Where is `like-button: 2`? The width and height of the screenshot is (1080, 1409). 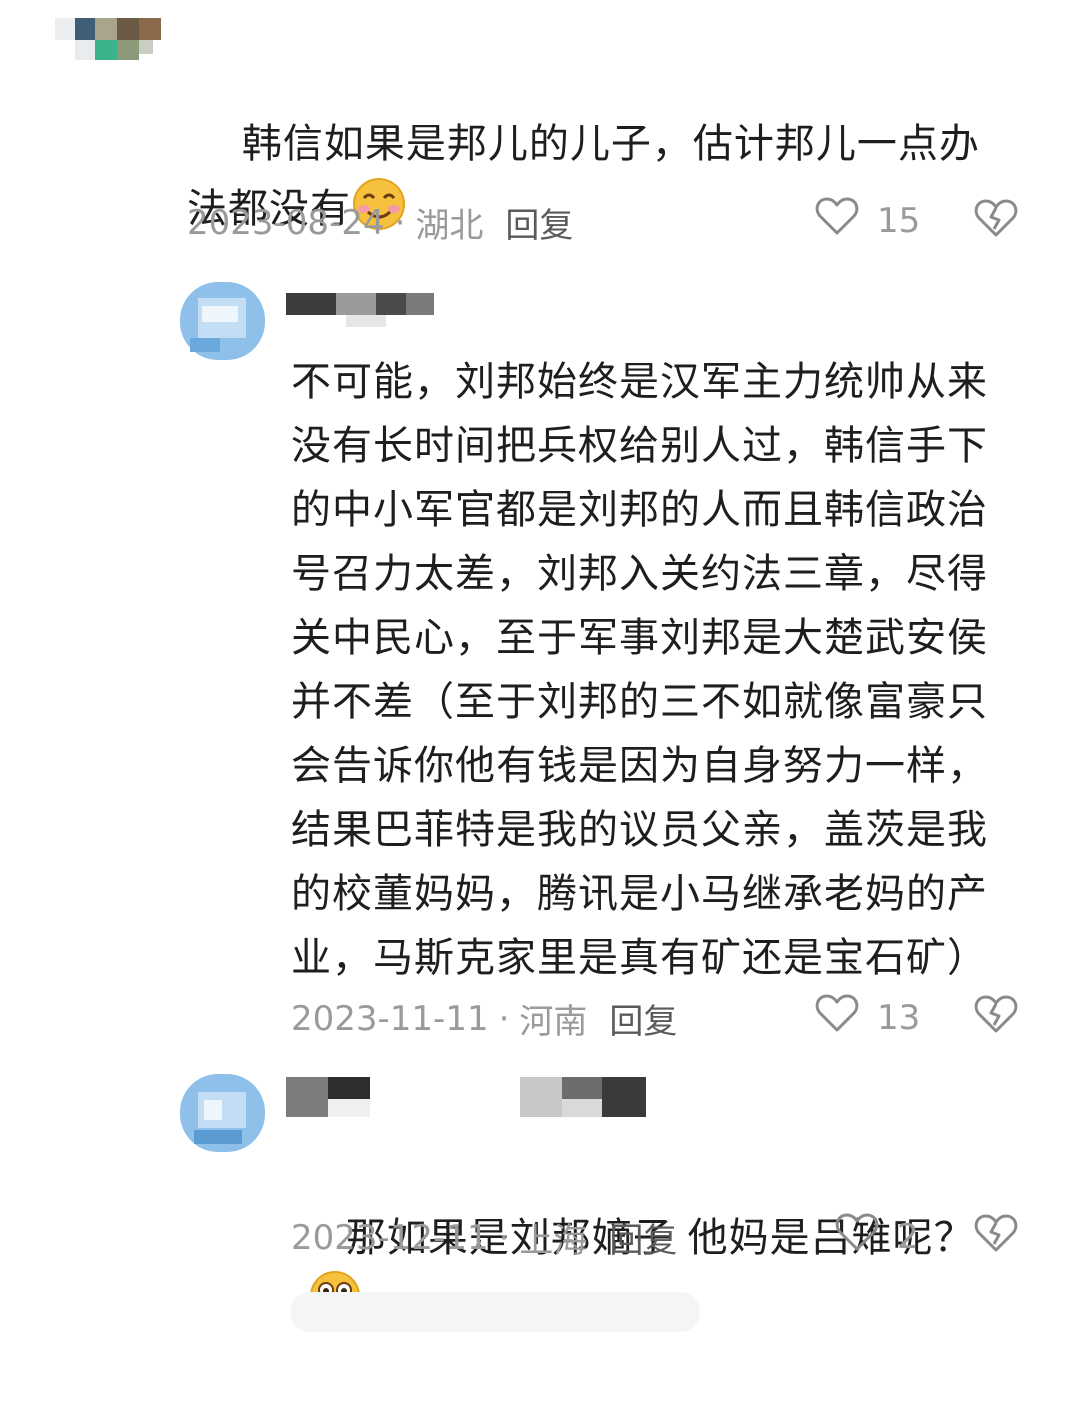
like-button: 2 is located at coordinates (877, 1236).